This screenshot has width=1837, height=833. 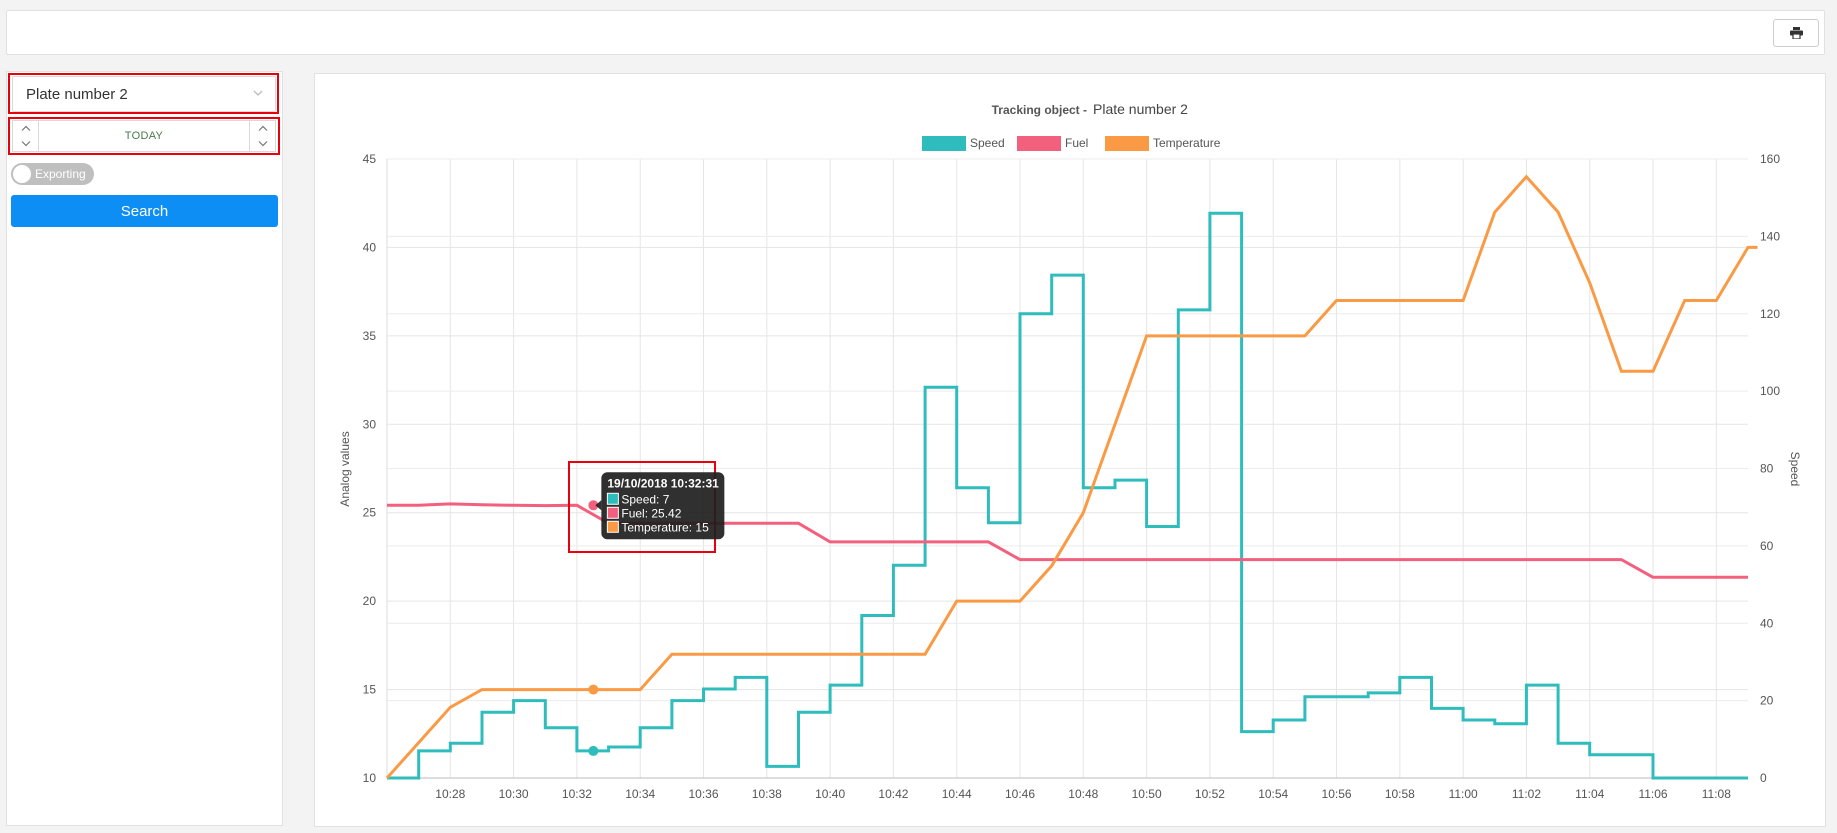 What do you see at coordinates (22, 174) in the screenshot?
I see `toggle-knob` at bounding box center [22, 174].